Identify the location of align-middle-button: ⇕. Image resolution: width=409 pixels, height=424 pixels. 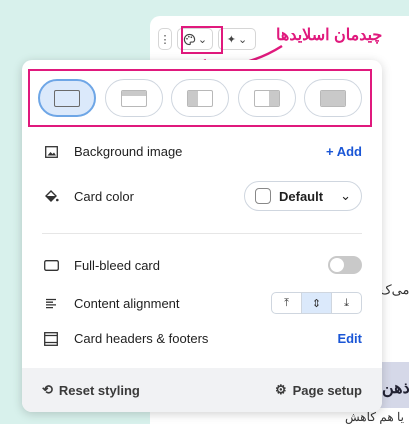
(317, 303).